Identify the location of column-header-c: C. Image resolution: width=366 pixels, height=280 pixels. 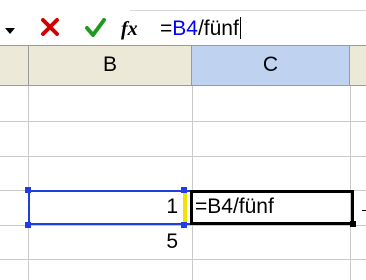
(271, 66).